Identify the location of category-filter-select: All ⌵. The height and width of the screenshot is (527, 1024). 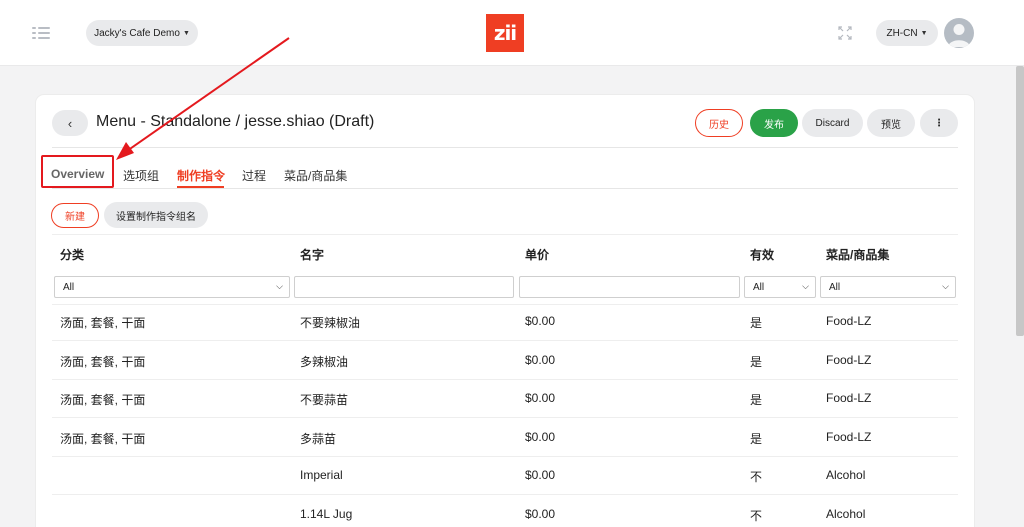
(172, 287).